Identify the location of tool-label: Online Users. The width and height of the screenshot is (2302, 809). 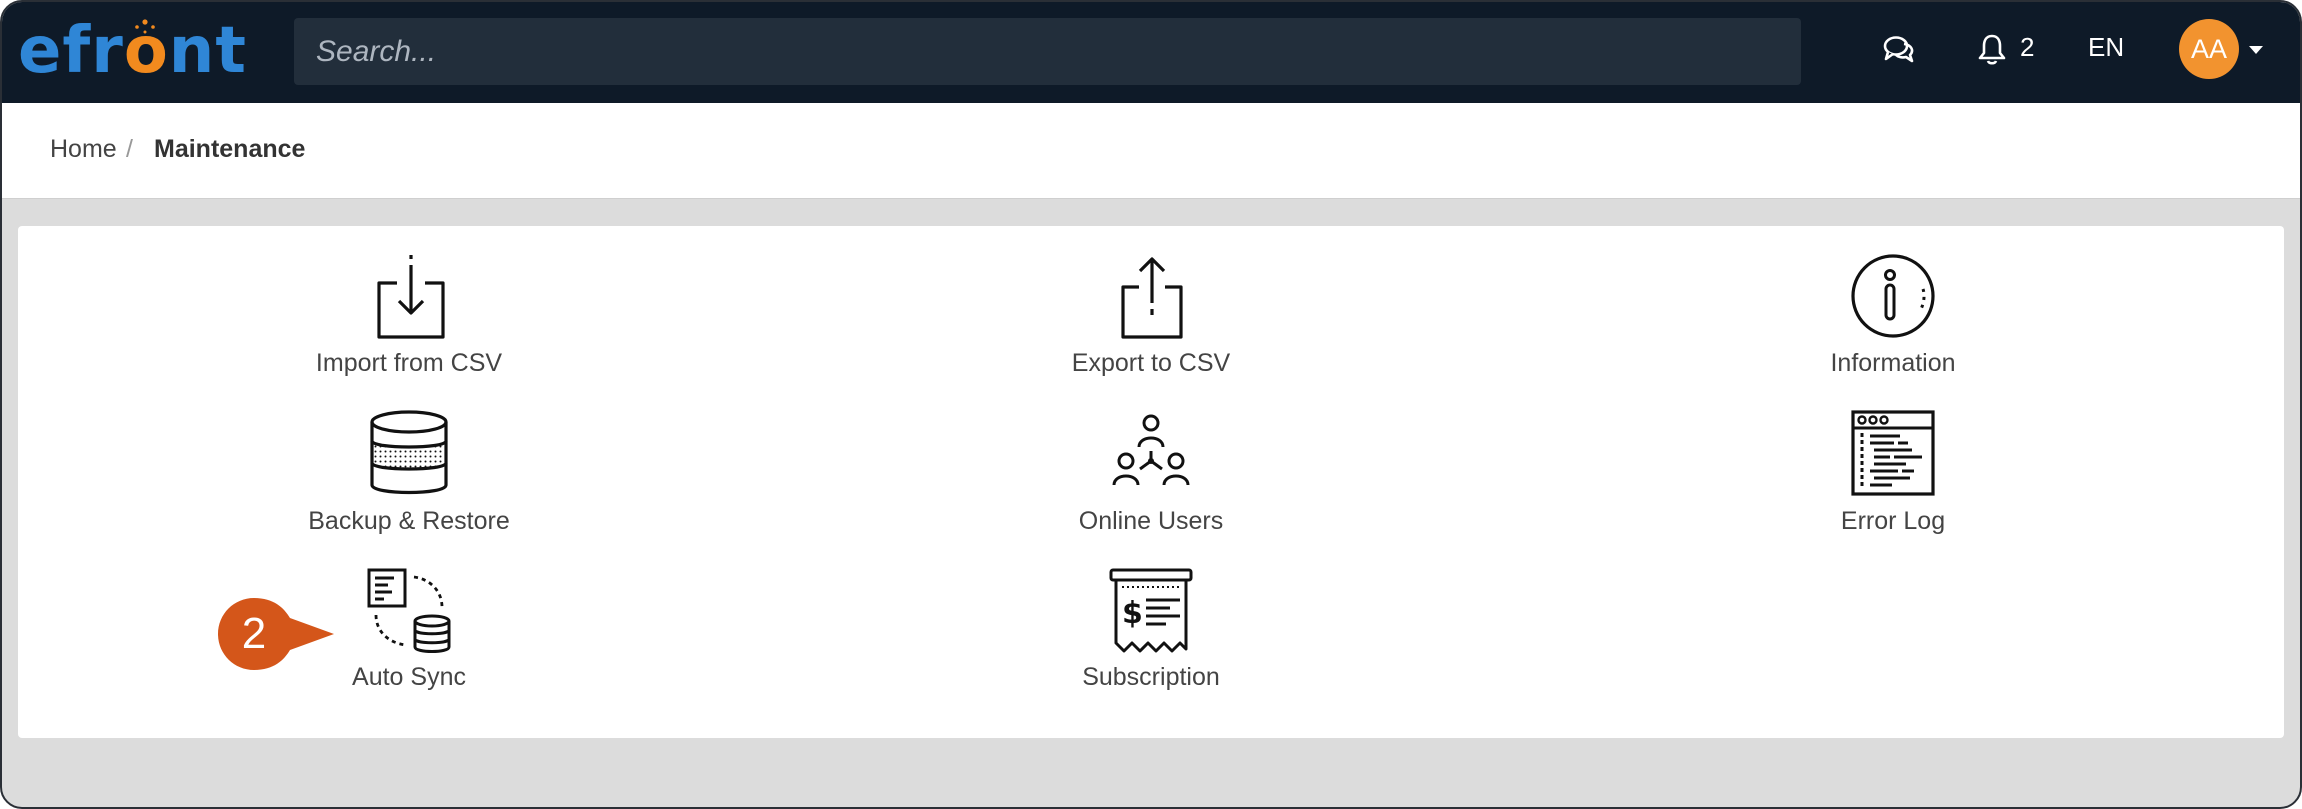
(1151, 521).